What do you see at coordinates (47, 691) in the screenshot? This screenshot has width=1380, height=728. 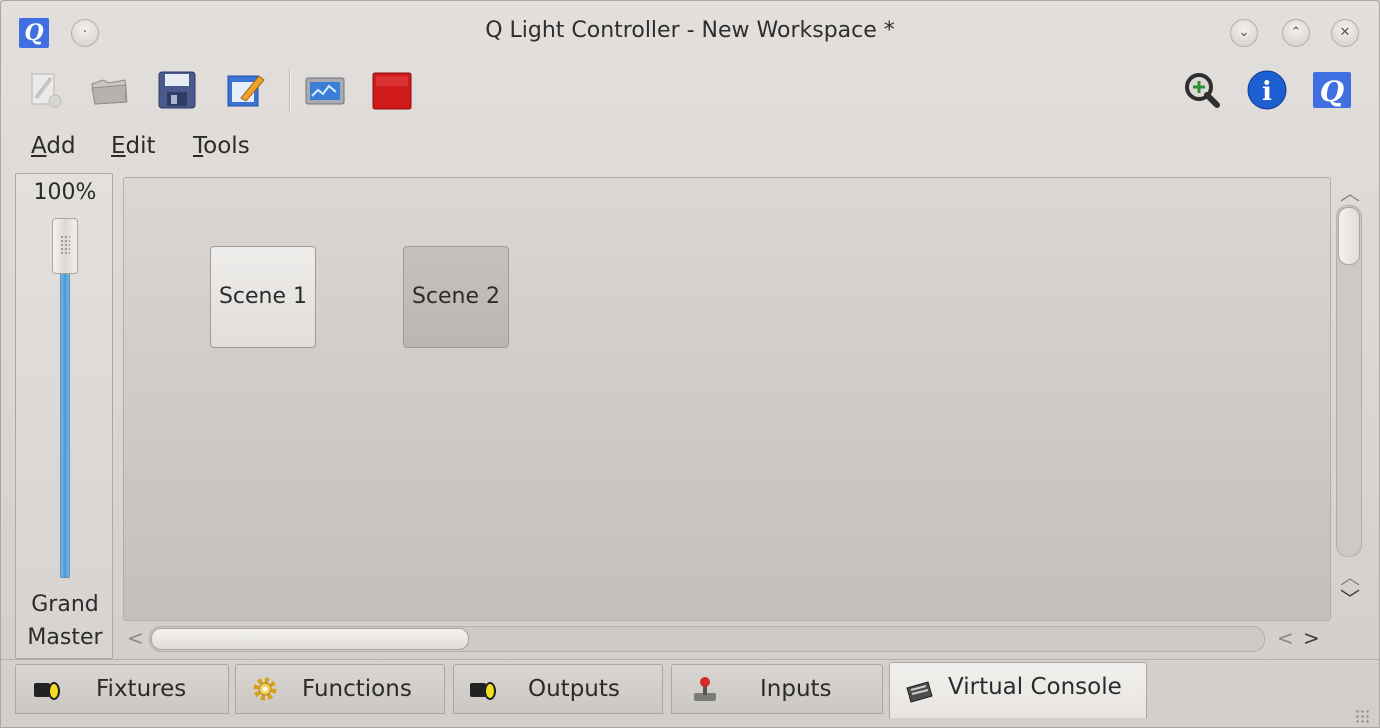 I see `fixture-light-icon` at bounding box center [47, 691].